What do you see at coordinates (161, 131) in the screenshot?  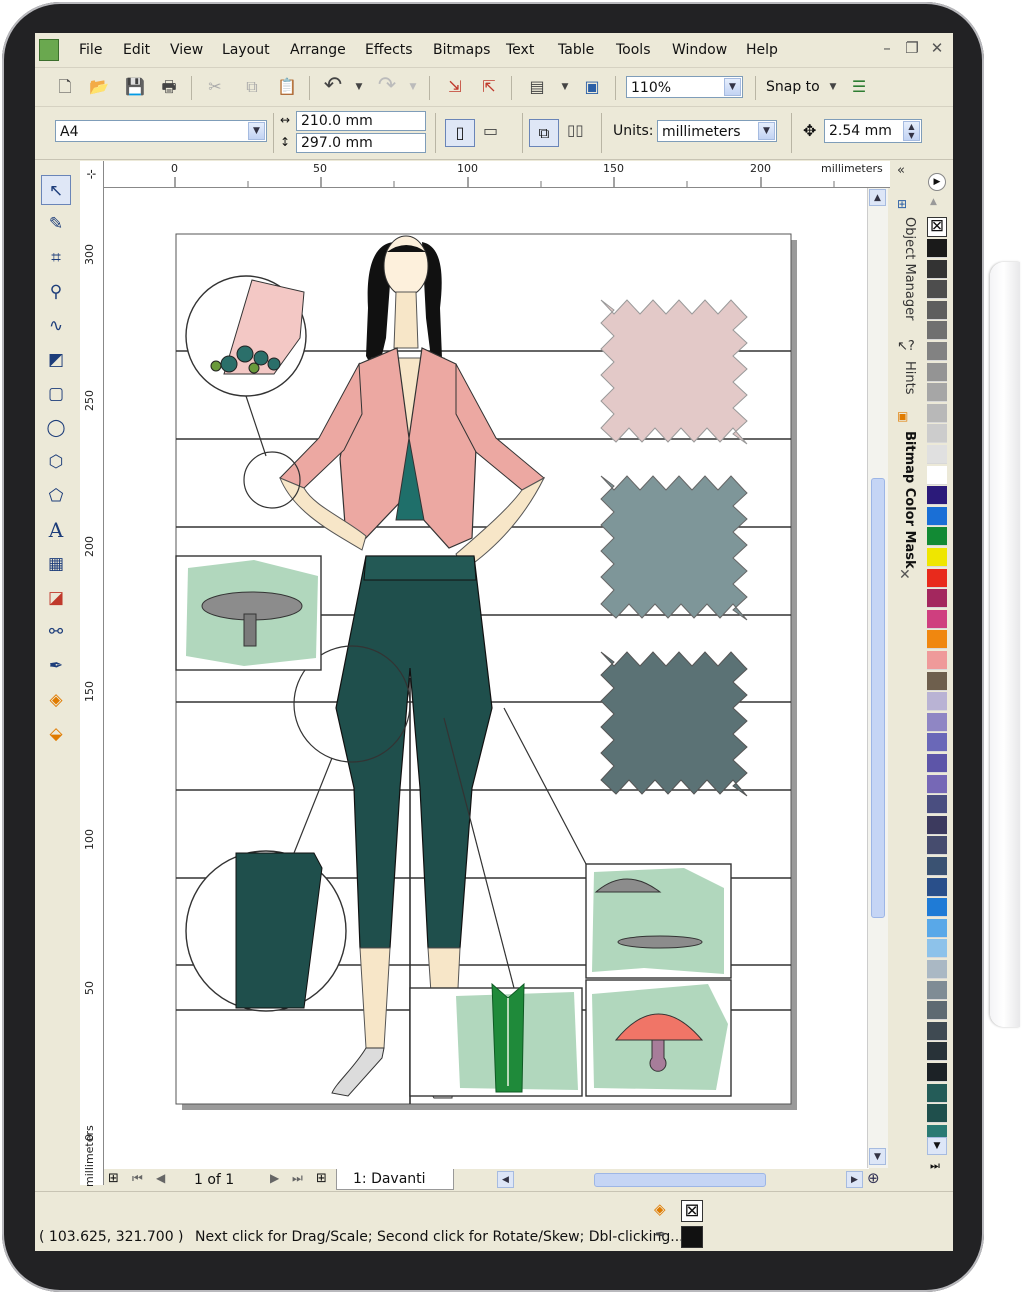 I see `page-size-combo: A4 ▼` at bounding box center [161, 131].